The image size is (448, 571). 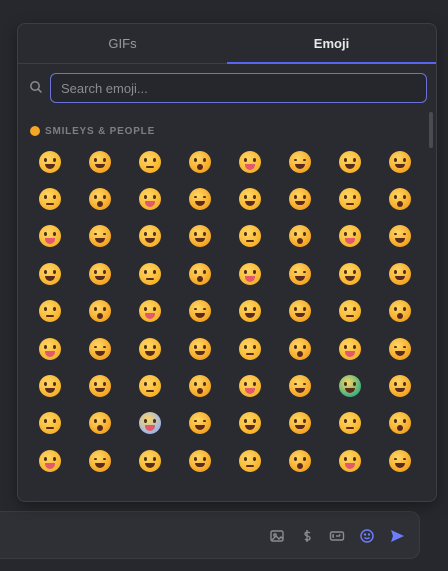 I want to click on dotted-line-face-icon, so click(x=50, y=348).